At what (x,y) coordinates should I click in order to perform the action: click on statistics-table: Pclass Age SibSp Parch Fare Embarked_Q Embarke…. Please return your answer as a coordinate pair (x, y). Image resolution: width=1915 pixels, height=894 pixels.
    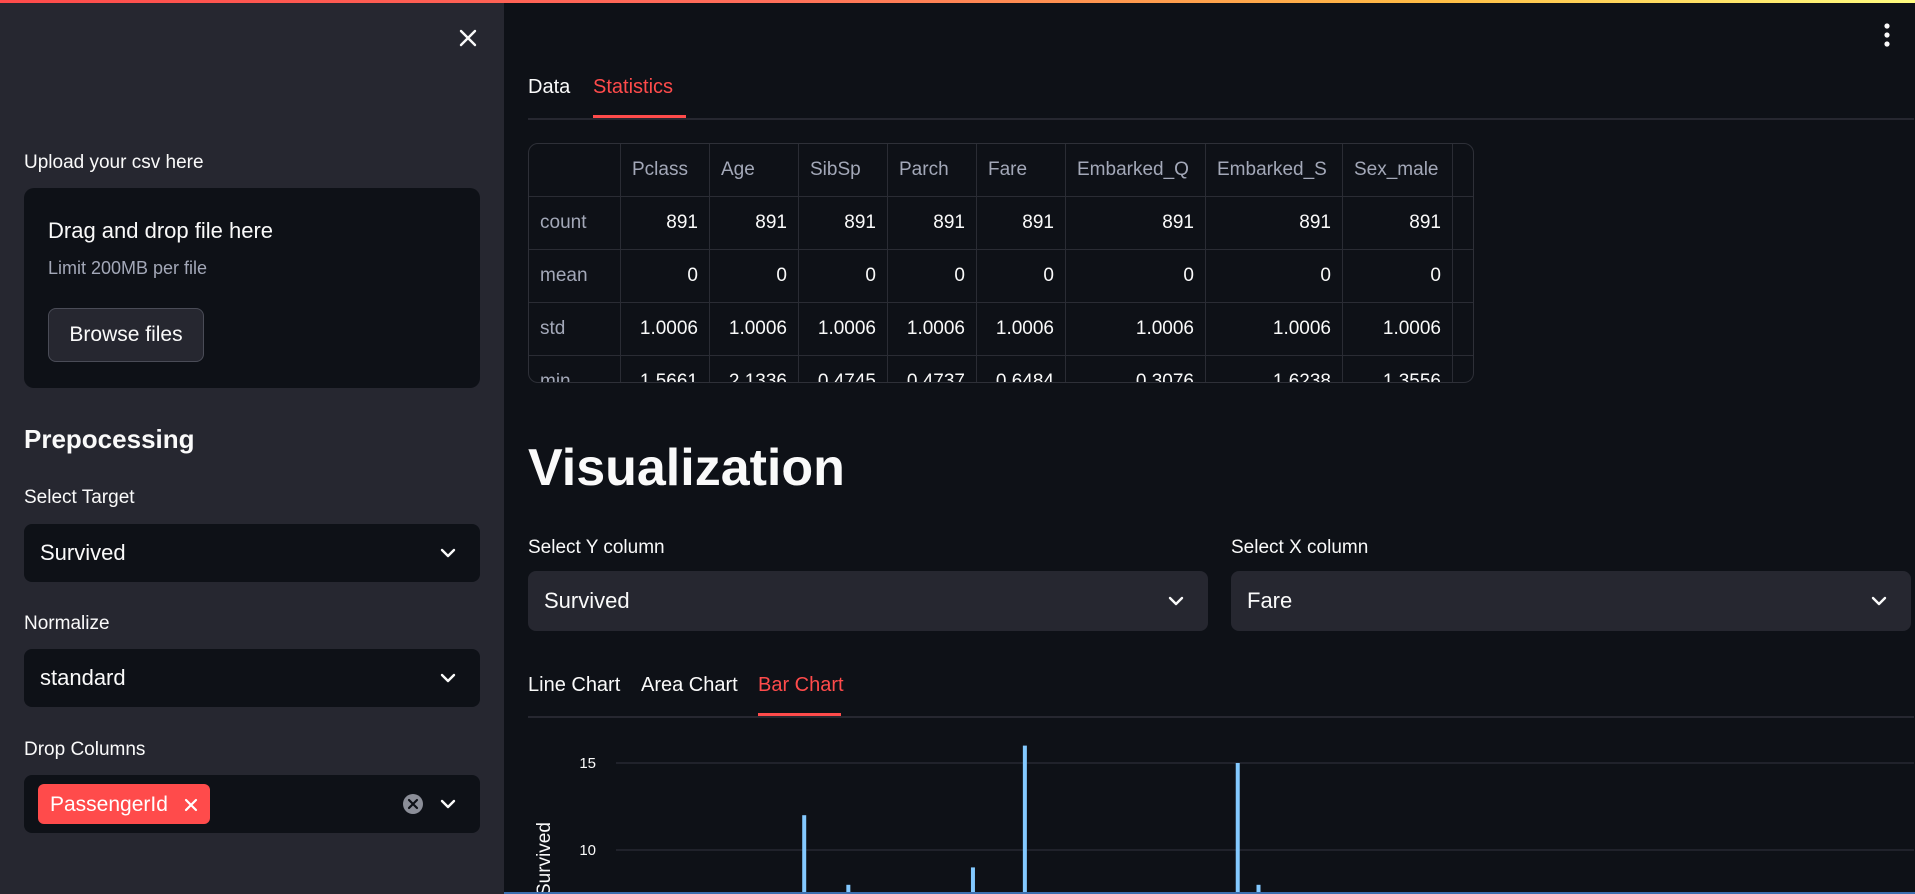
    Looking at the image, I should click on (1001, 263).